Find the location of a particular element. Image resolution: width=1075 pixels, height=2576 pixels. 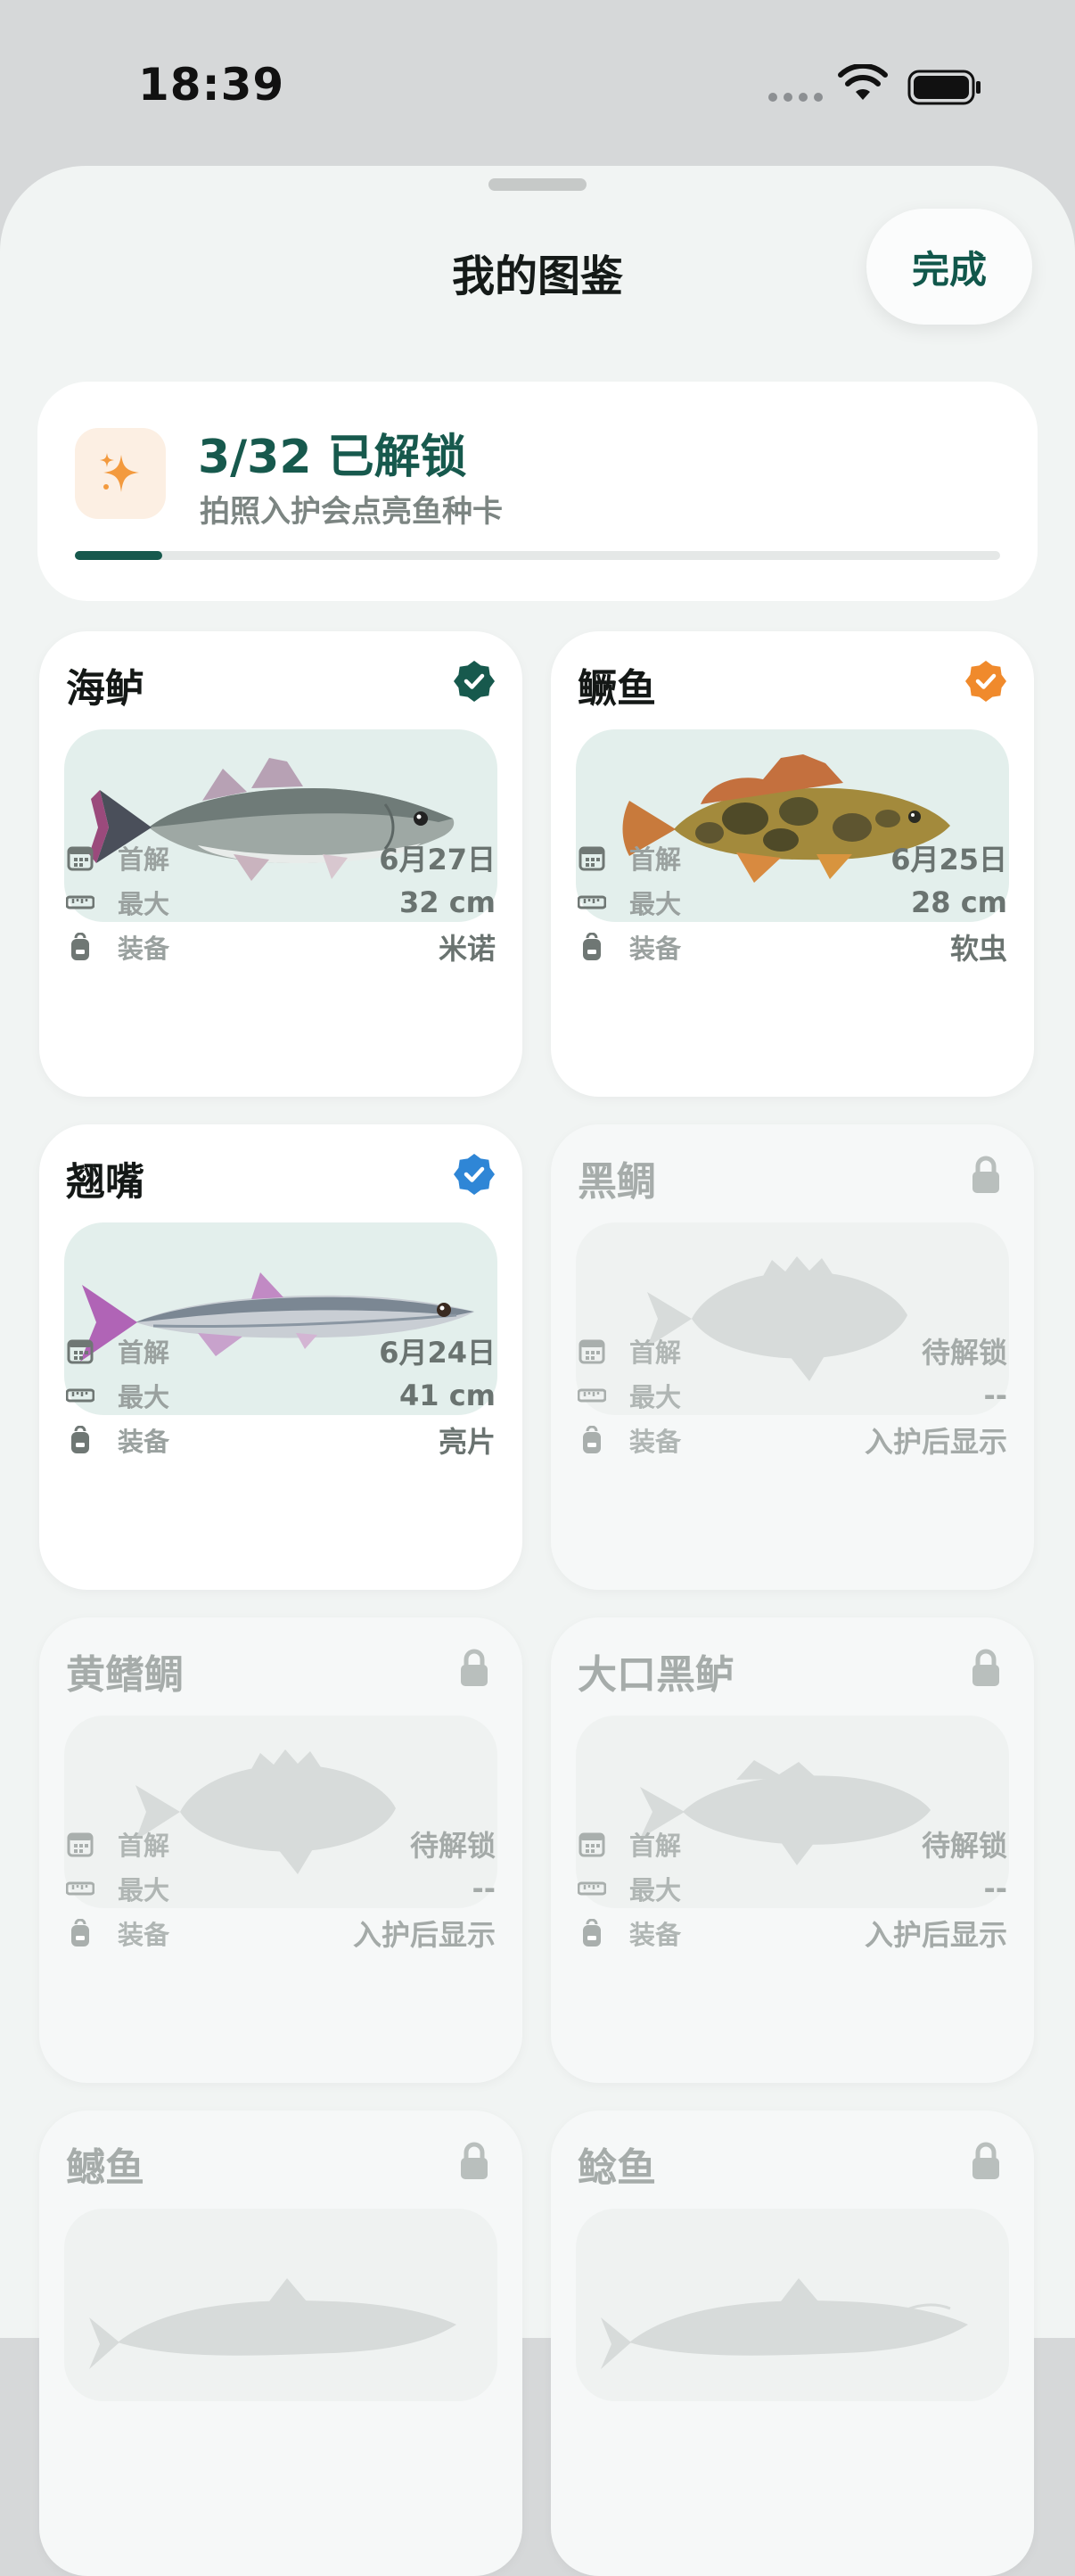

species-card: 海鲈 首解 6月27日 最大 32 cm 装备 米诺 is located at coordinates (280, 864).